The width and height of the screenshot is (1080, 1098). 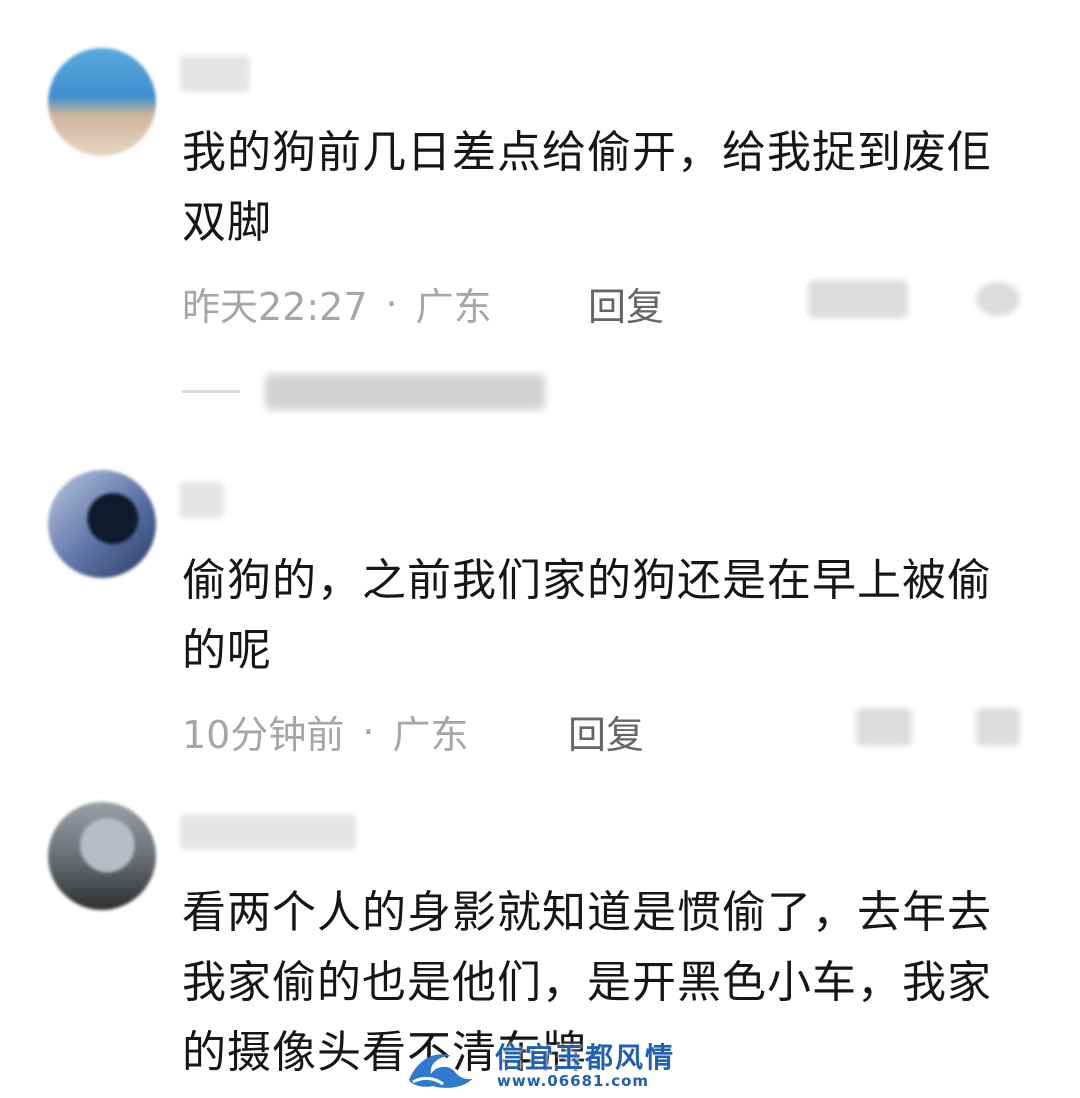 What do you see at coordinates (587, 615) in the screenshot?
I see `comment-text: 偷狗的，之前我们家的狗还是在早上被偷的呢` at bounding box center [587, 615].